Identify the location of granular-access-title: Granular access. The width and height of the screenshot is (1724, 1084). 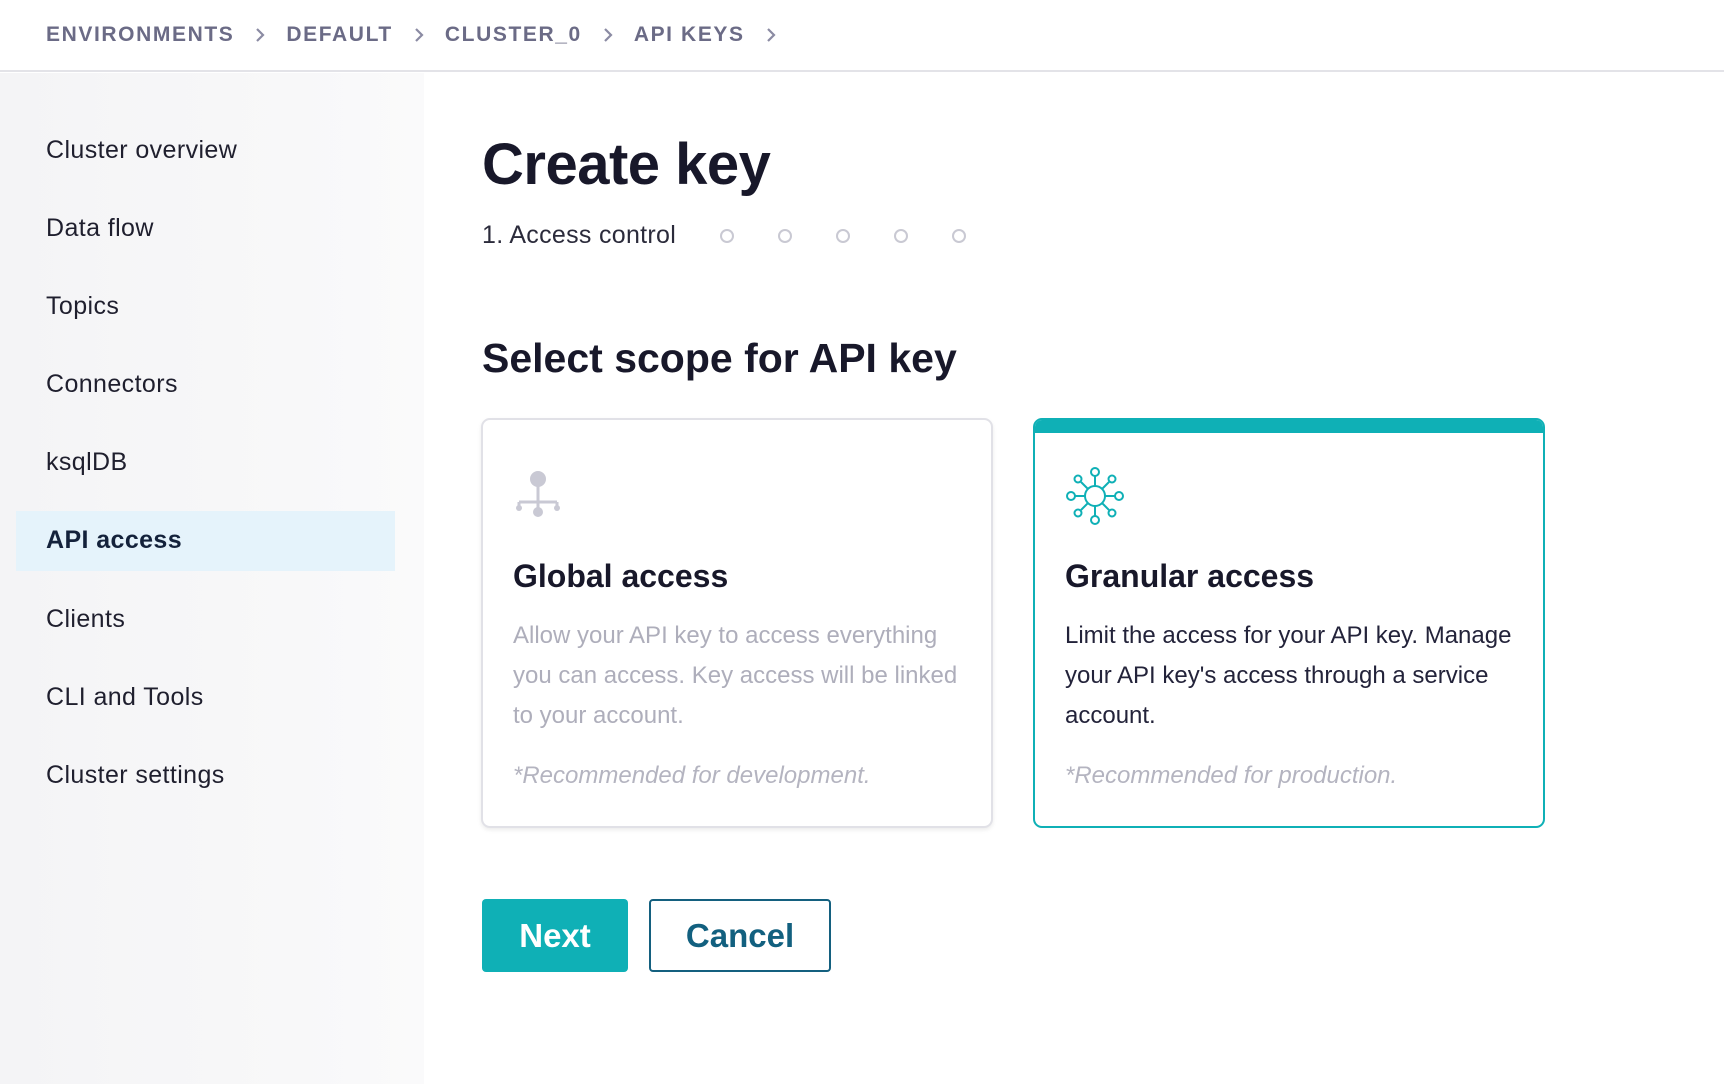
(1190, 576).